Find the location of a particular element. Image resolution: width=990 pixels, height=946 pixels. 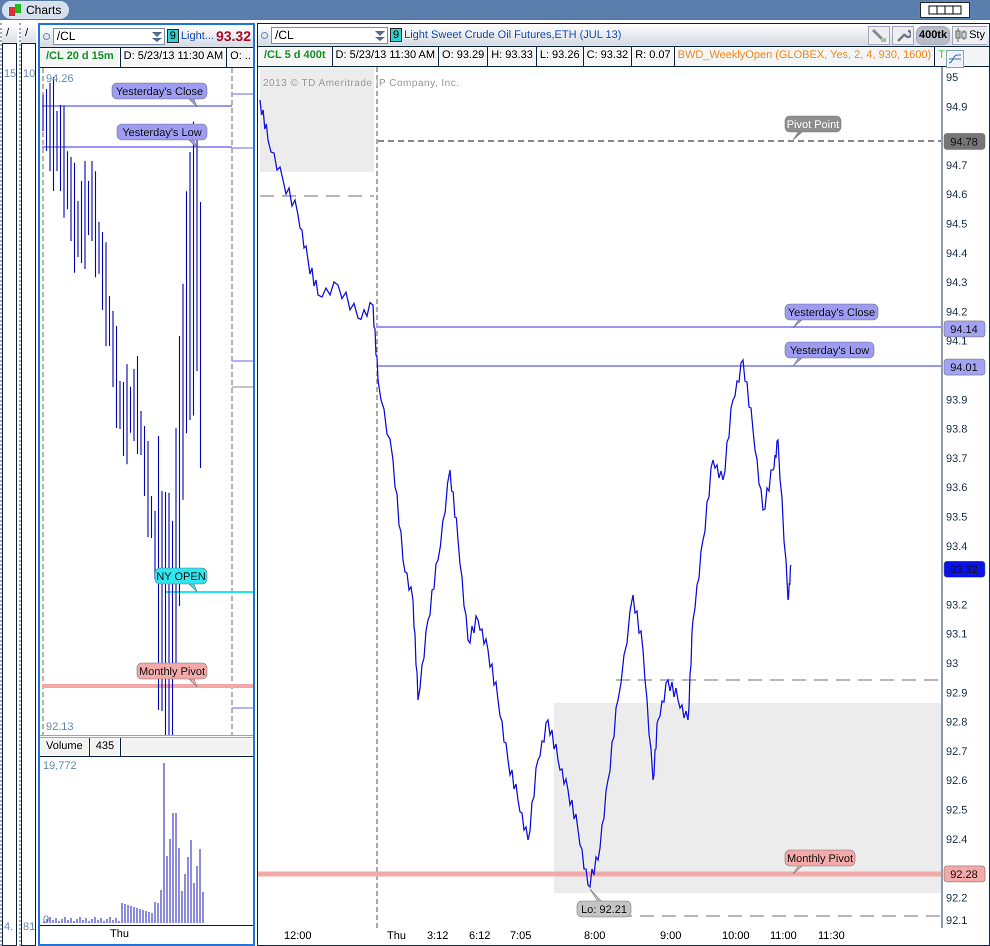

wrench-icon is located at coordinates (902, 35).